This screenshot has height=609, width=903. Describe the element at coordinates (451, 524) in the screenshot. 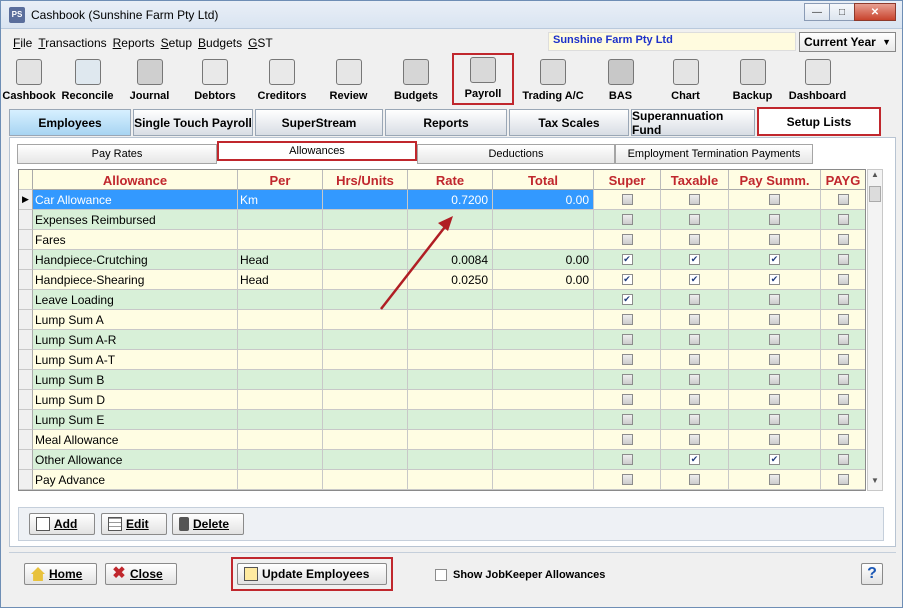

I see `grid-actions-bar: Add Edit Delete` at that location.